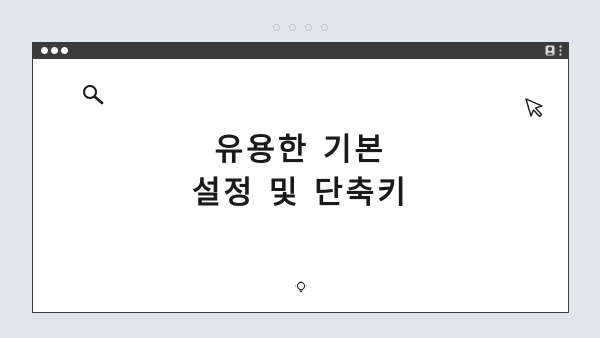  I want to click on window-titlebar, so click(300, 51).